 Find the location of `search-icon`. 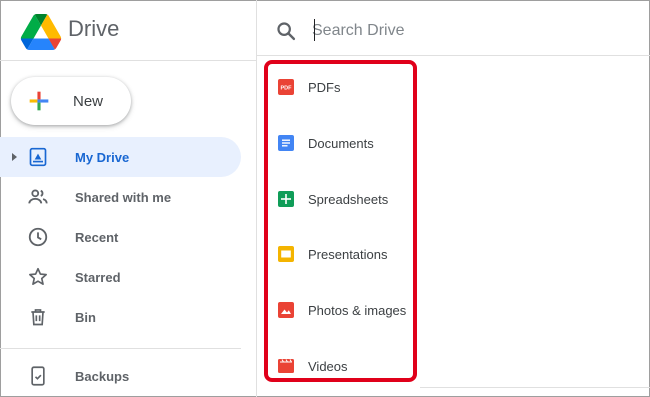

search-icon is located at coordinates (286, 31).